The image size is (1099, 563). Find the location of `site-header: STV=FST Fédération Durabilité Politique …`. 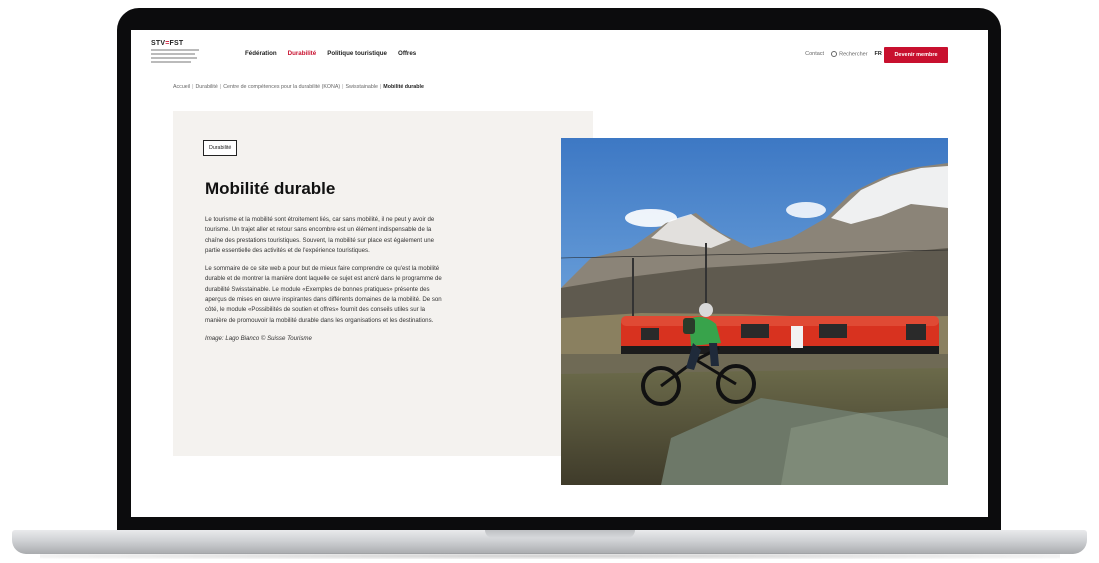

site-header: STV=FST Fédération Durabilité Politique … is located at coordinates (559, 56).